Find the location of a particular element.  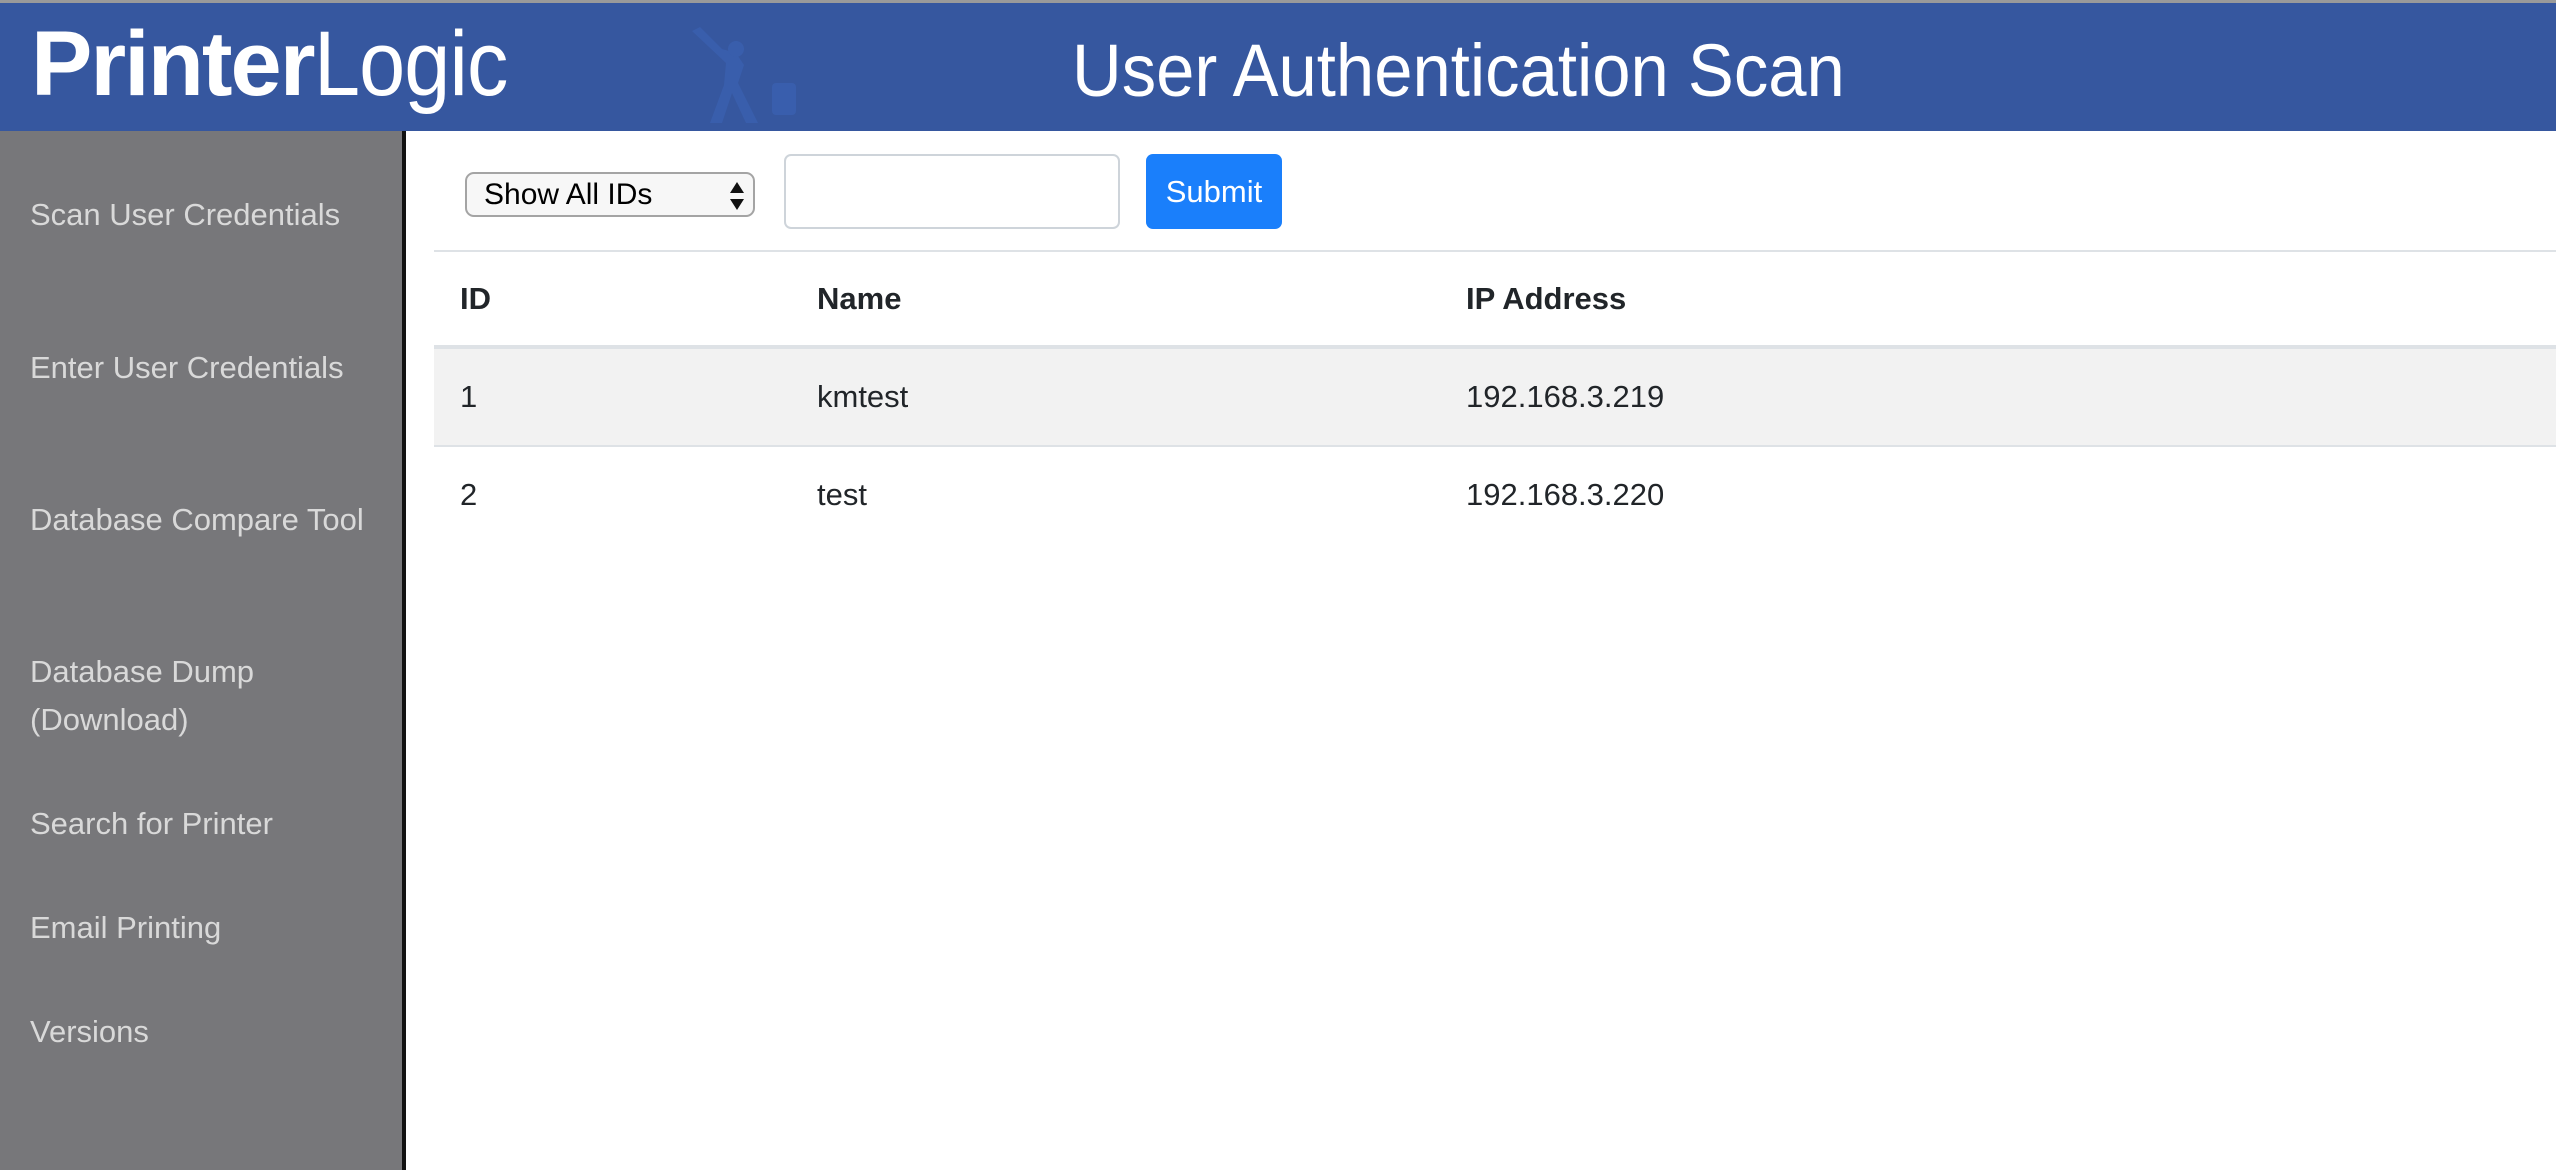

page-title: User Authentication Scan is located at coordinates (1458, 70).